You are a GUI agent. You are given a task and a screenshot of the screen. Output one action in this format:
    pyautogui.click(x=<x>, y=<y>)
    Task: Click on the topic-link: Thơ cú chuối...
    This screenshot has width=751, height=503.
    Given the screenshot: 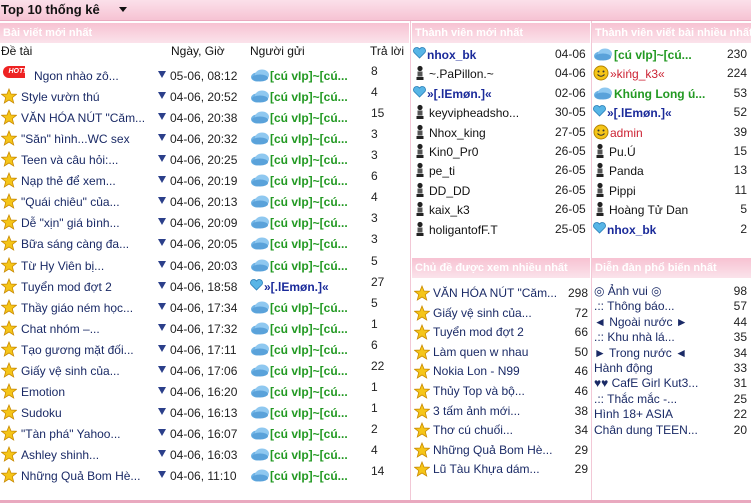 What is the action you would take?
    pyautogui.click(x=497, y=430)
    